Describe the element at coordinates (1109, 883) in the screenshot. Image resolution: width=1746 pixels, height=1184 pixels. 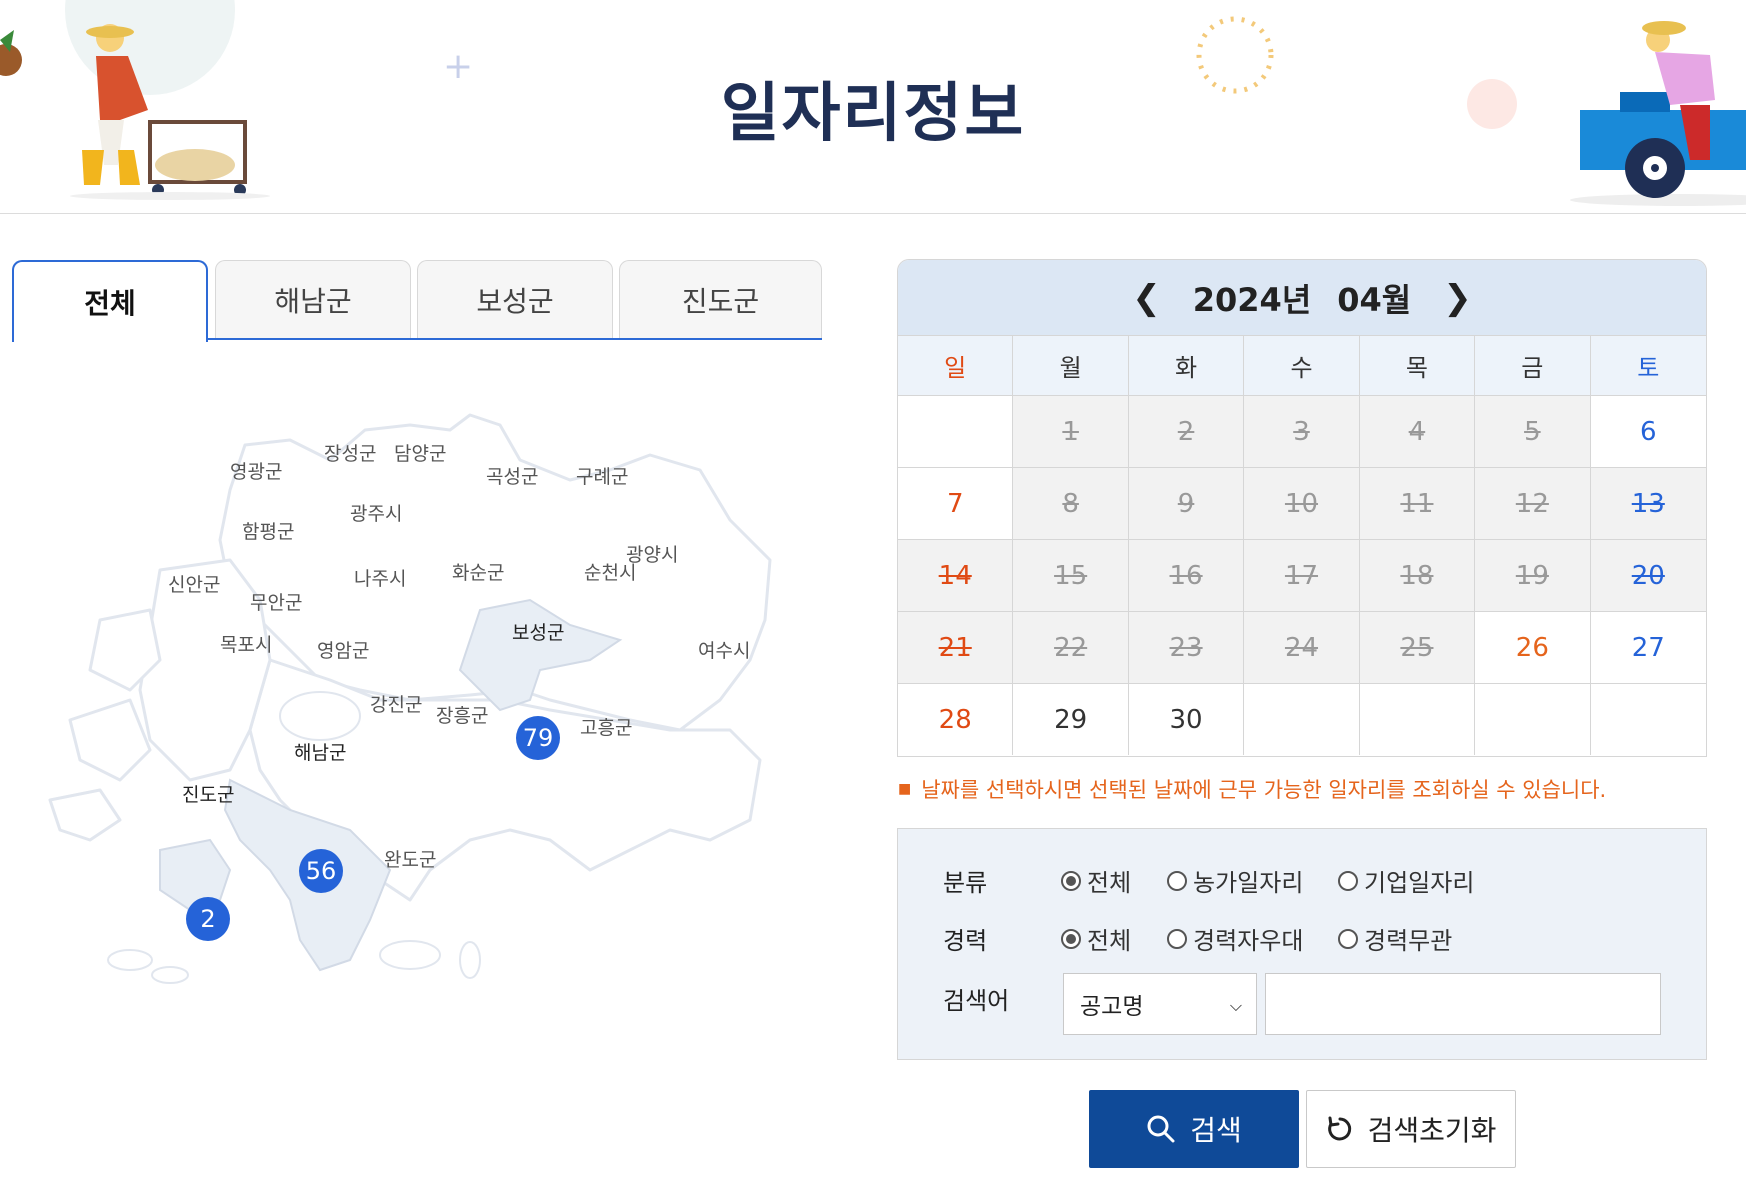
I see `radio-label: 전체` at that location.